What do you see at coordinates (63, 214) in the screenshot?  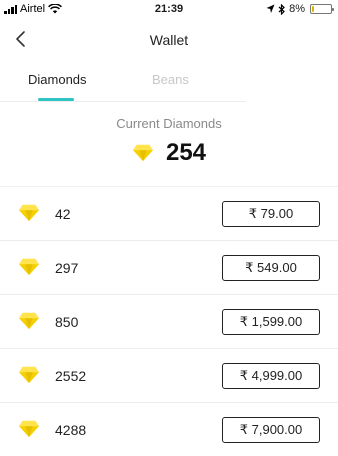 I see `package-amount: 42` at bounding box center [63, 214].